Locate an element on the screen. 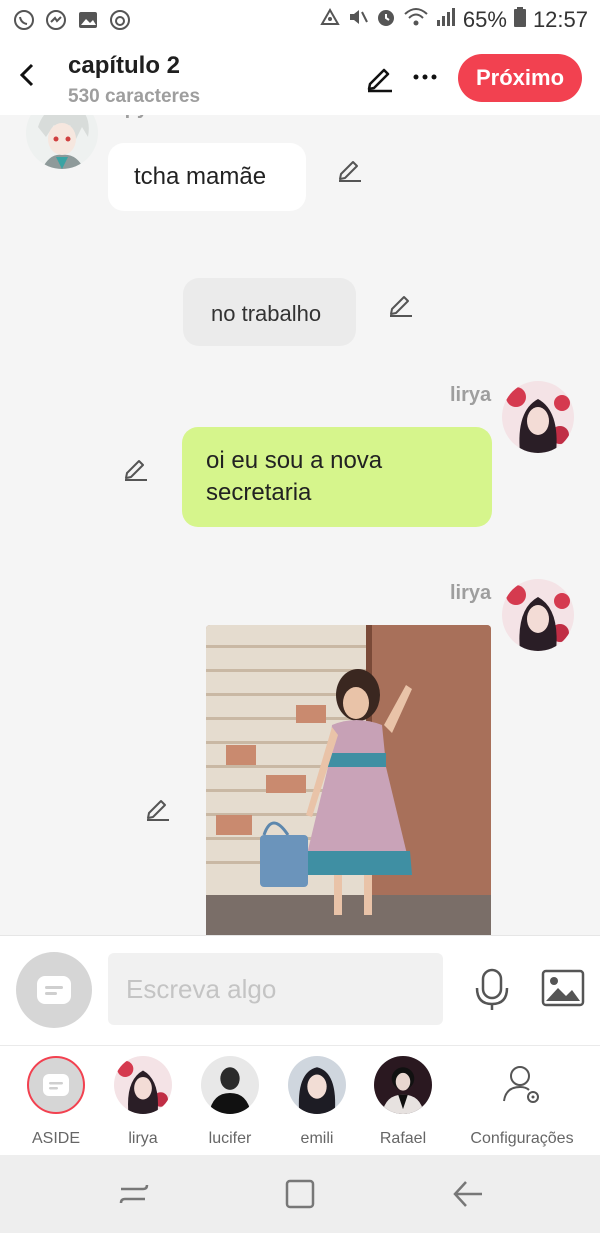  message-text: tcha mamãe is located at coordinates (200, 176).